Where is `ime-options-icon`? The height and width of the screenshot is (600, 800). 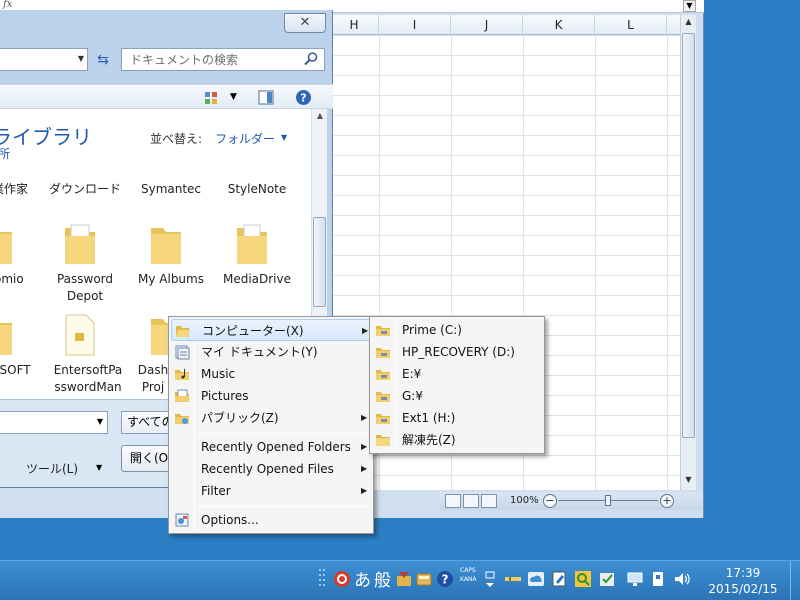
ime-options-icon is located at coordinates (490, 579).